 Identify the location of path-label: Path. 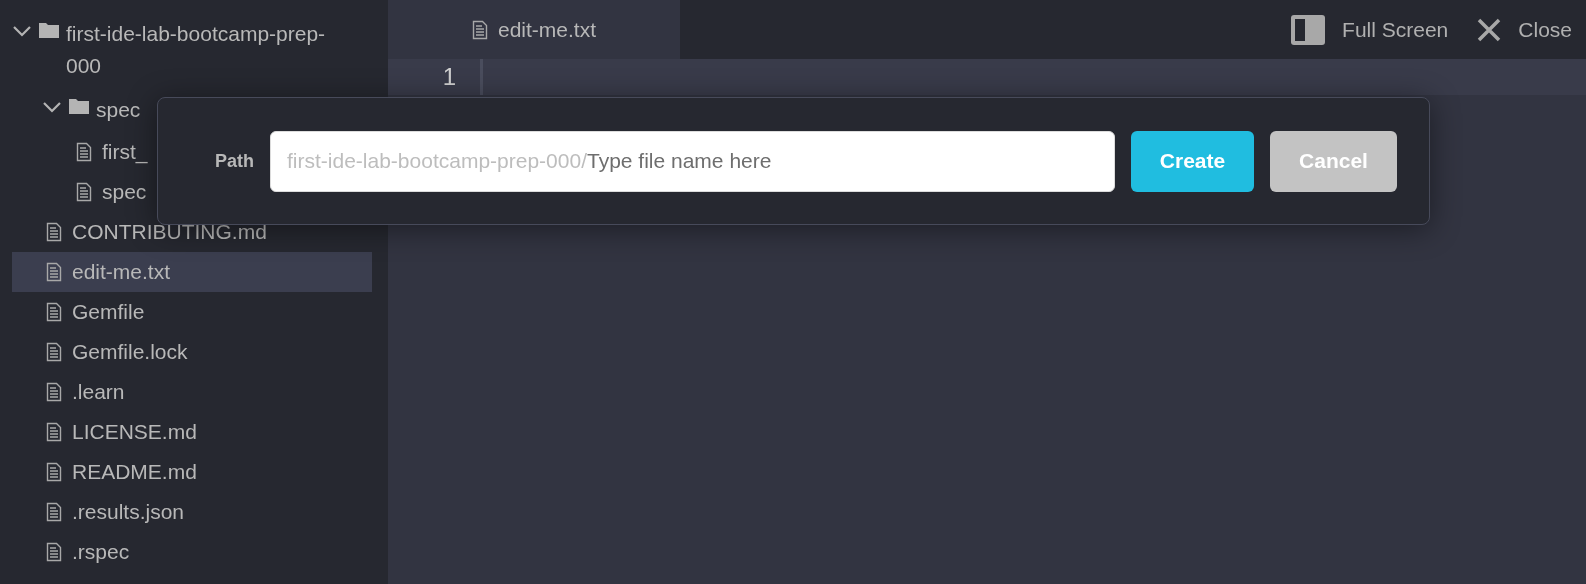
(234, 161).